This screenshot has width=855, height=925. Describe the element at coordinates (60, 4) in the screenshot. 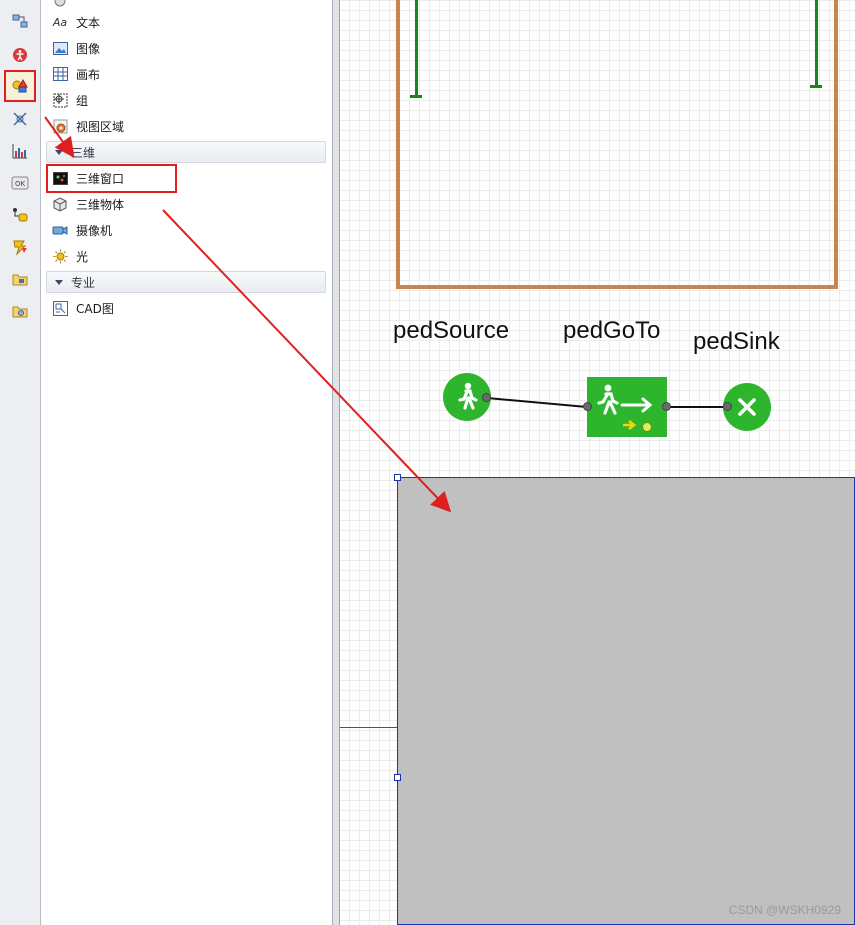

I see `partial-icon` at that location.